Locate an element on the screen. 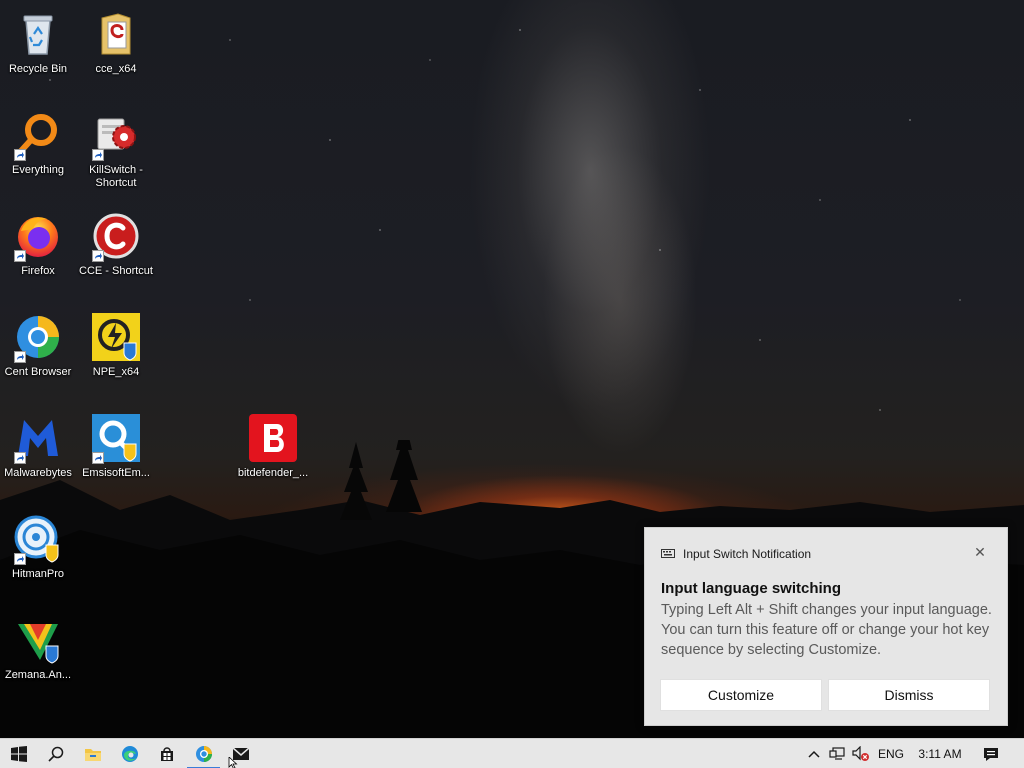  customize-button: Customize is located at coordinates (741, 695).